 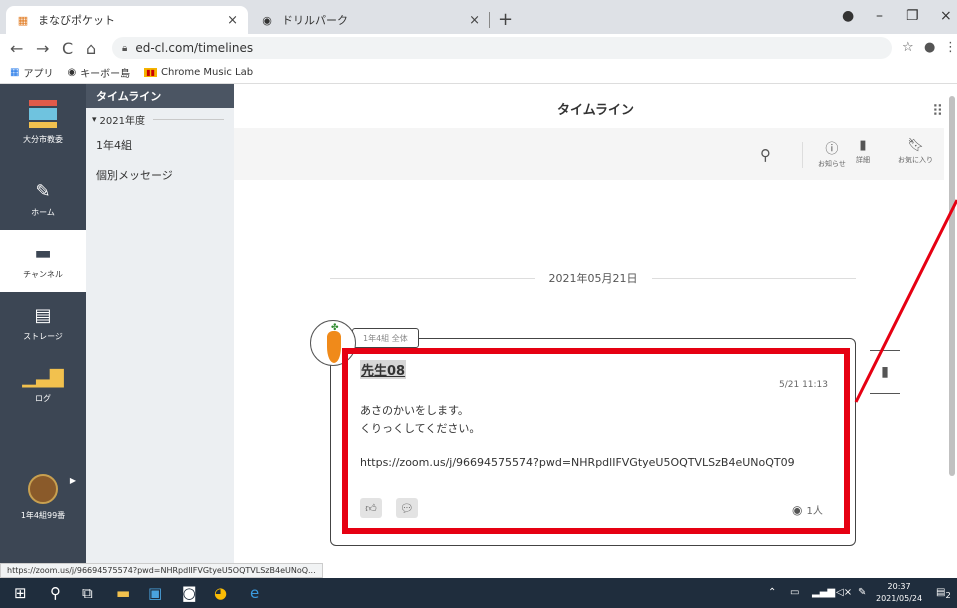 What do you see at coordinates (385, 338) in the screenshot?
I see `post-tag: 1年4組 全体` at bounding box center [385, 338].